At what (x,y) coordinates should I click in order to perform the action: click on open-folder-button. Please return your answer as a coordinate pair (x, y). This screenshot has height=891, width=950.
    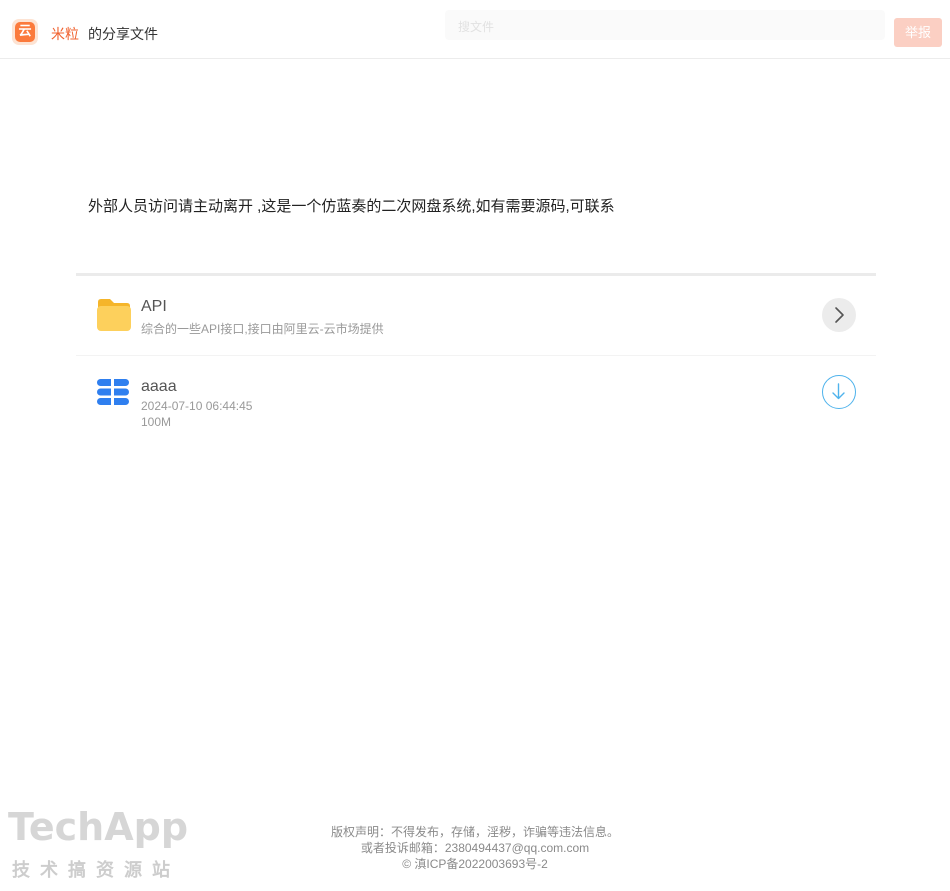
    Looking at the image, I should click on (839, 315).